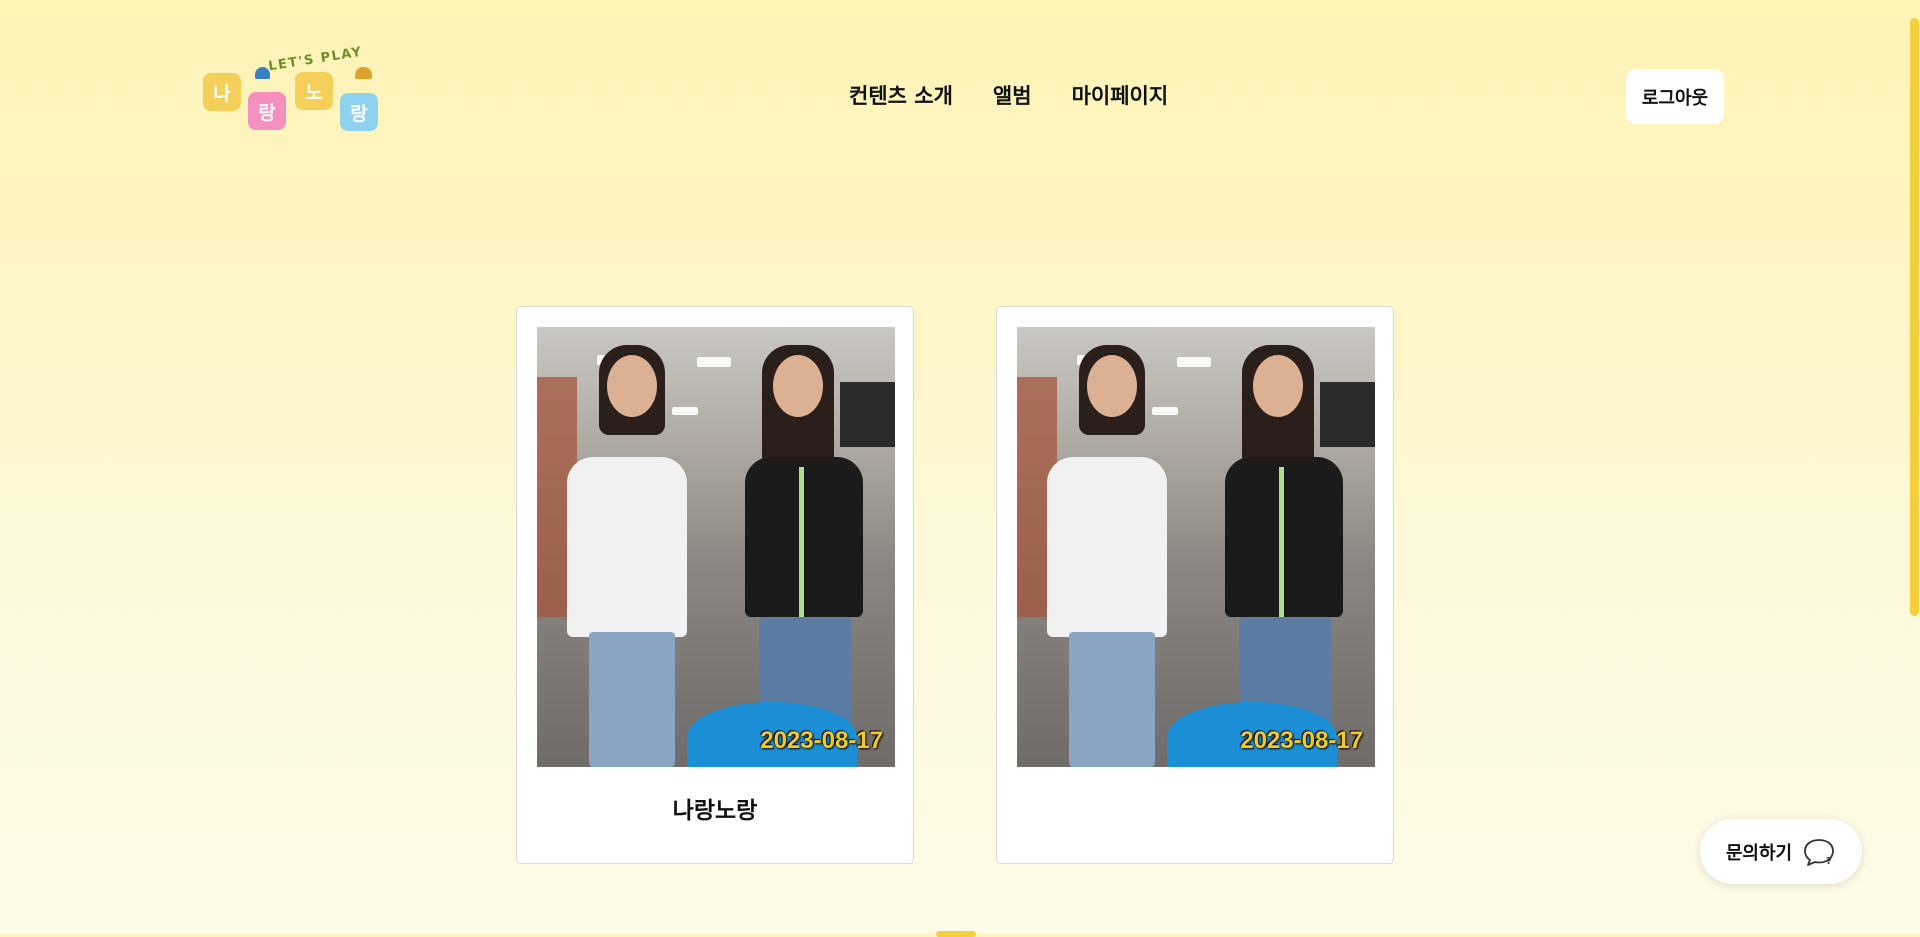 This screenshot has height=937, width=1920. What do you see at coordinates (1675, 96) in the screenshot?
I see `logout-button: 로그아웃` at bounding box center [1675, 96].